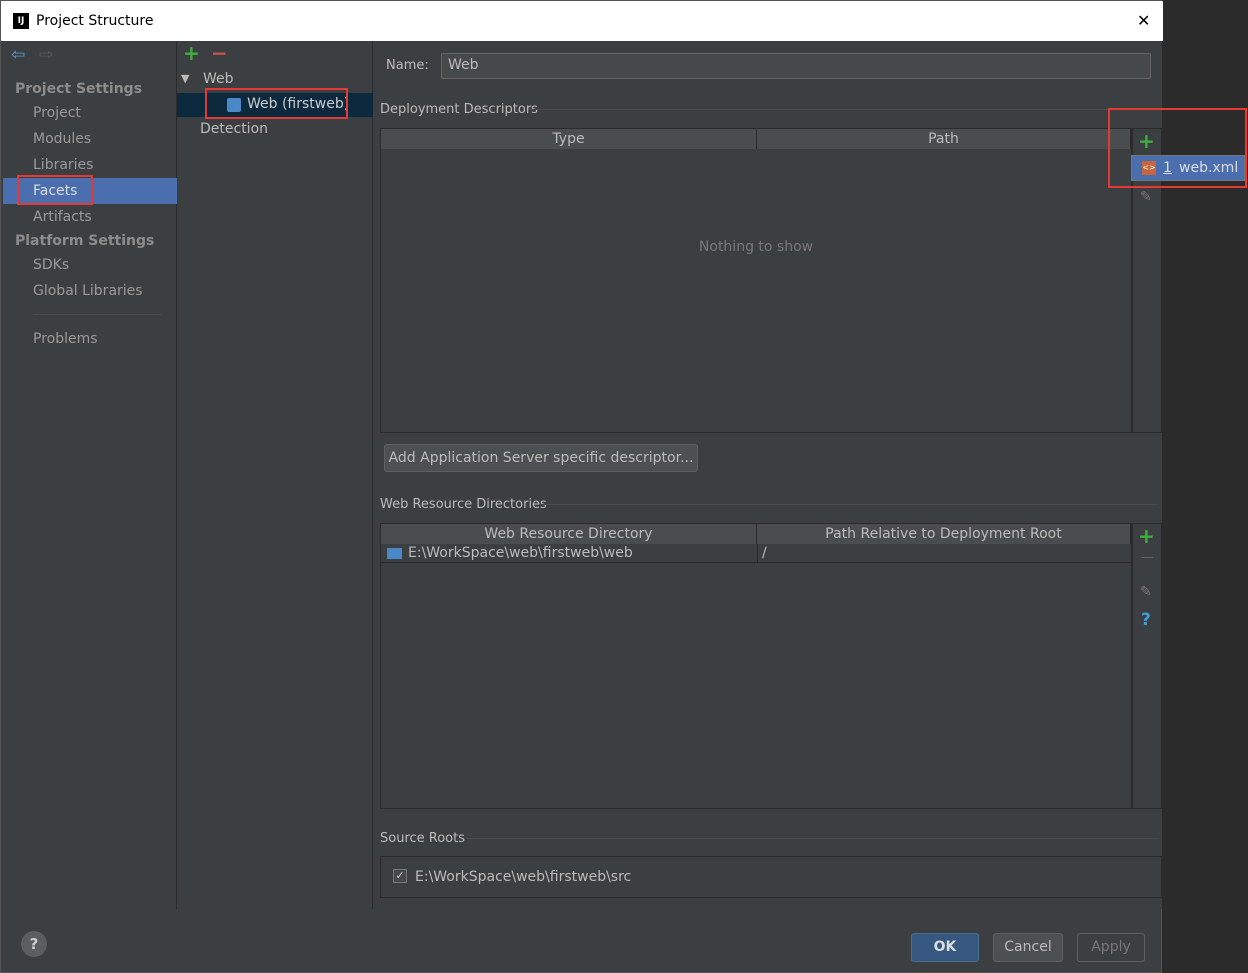  I want to click on help-icon: ?, so click(1146, 620).